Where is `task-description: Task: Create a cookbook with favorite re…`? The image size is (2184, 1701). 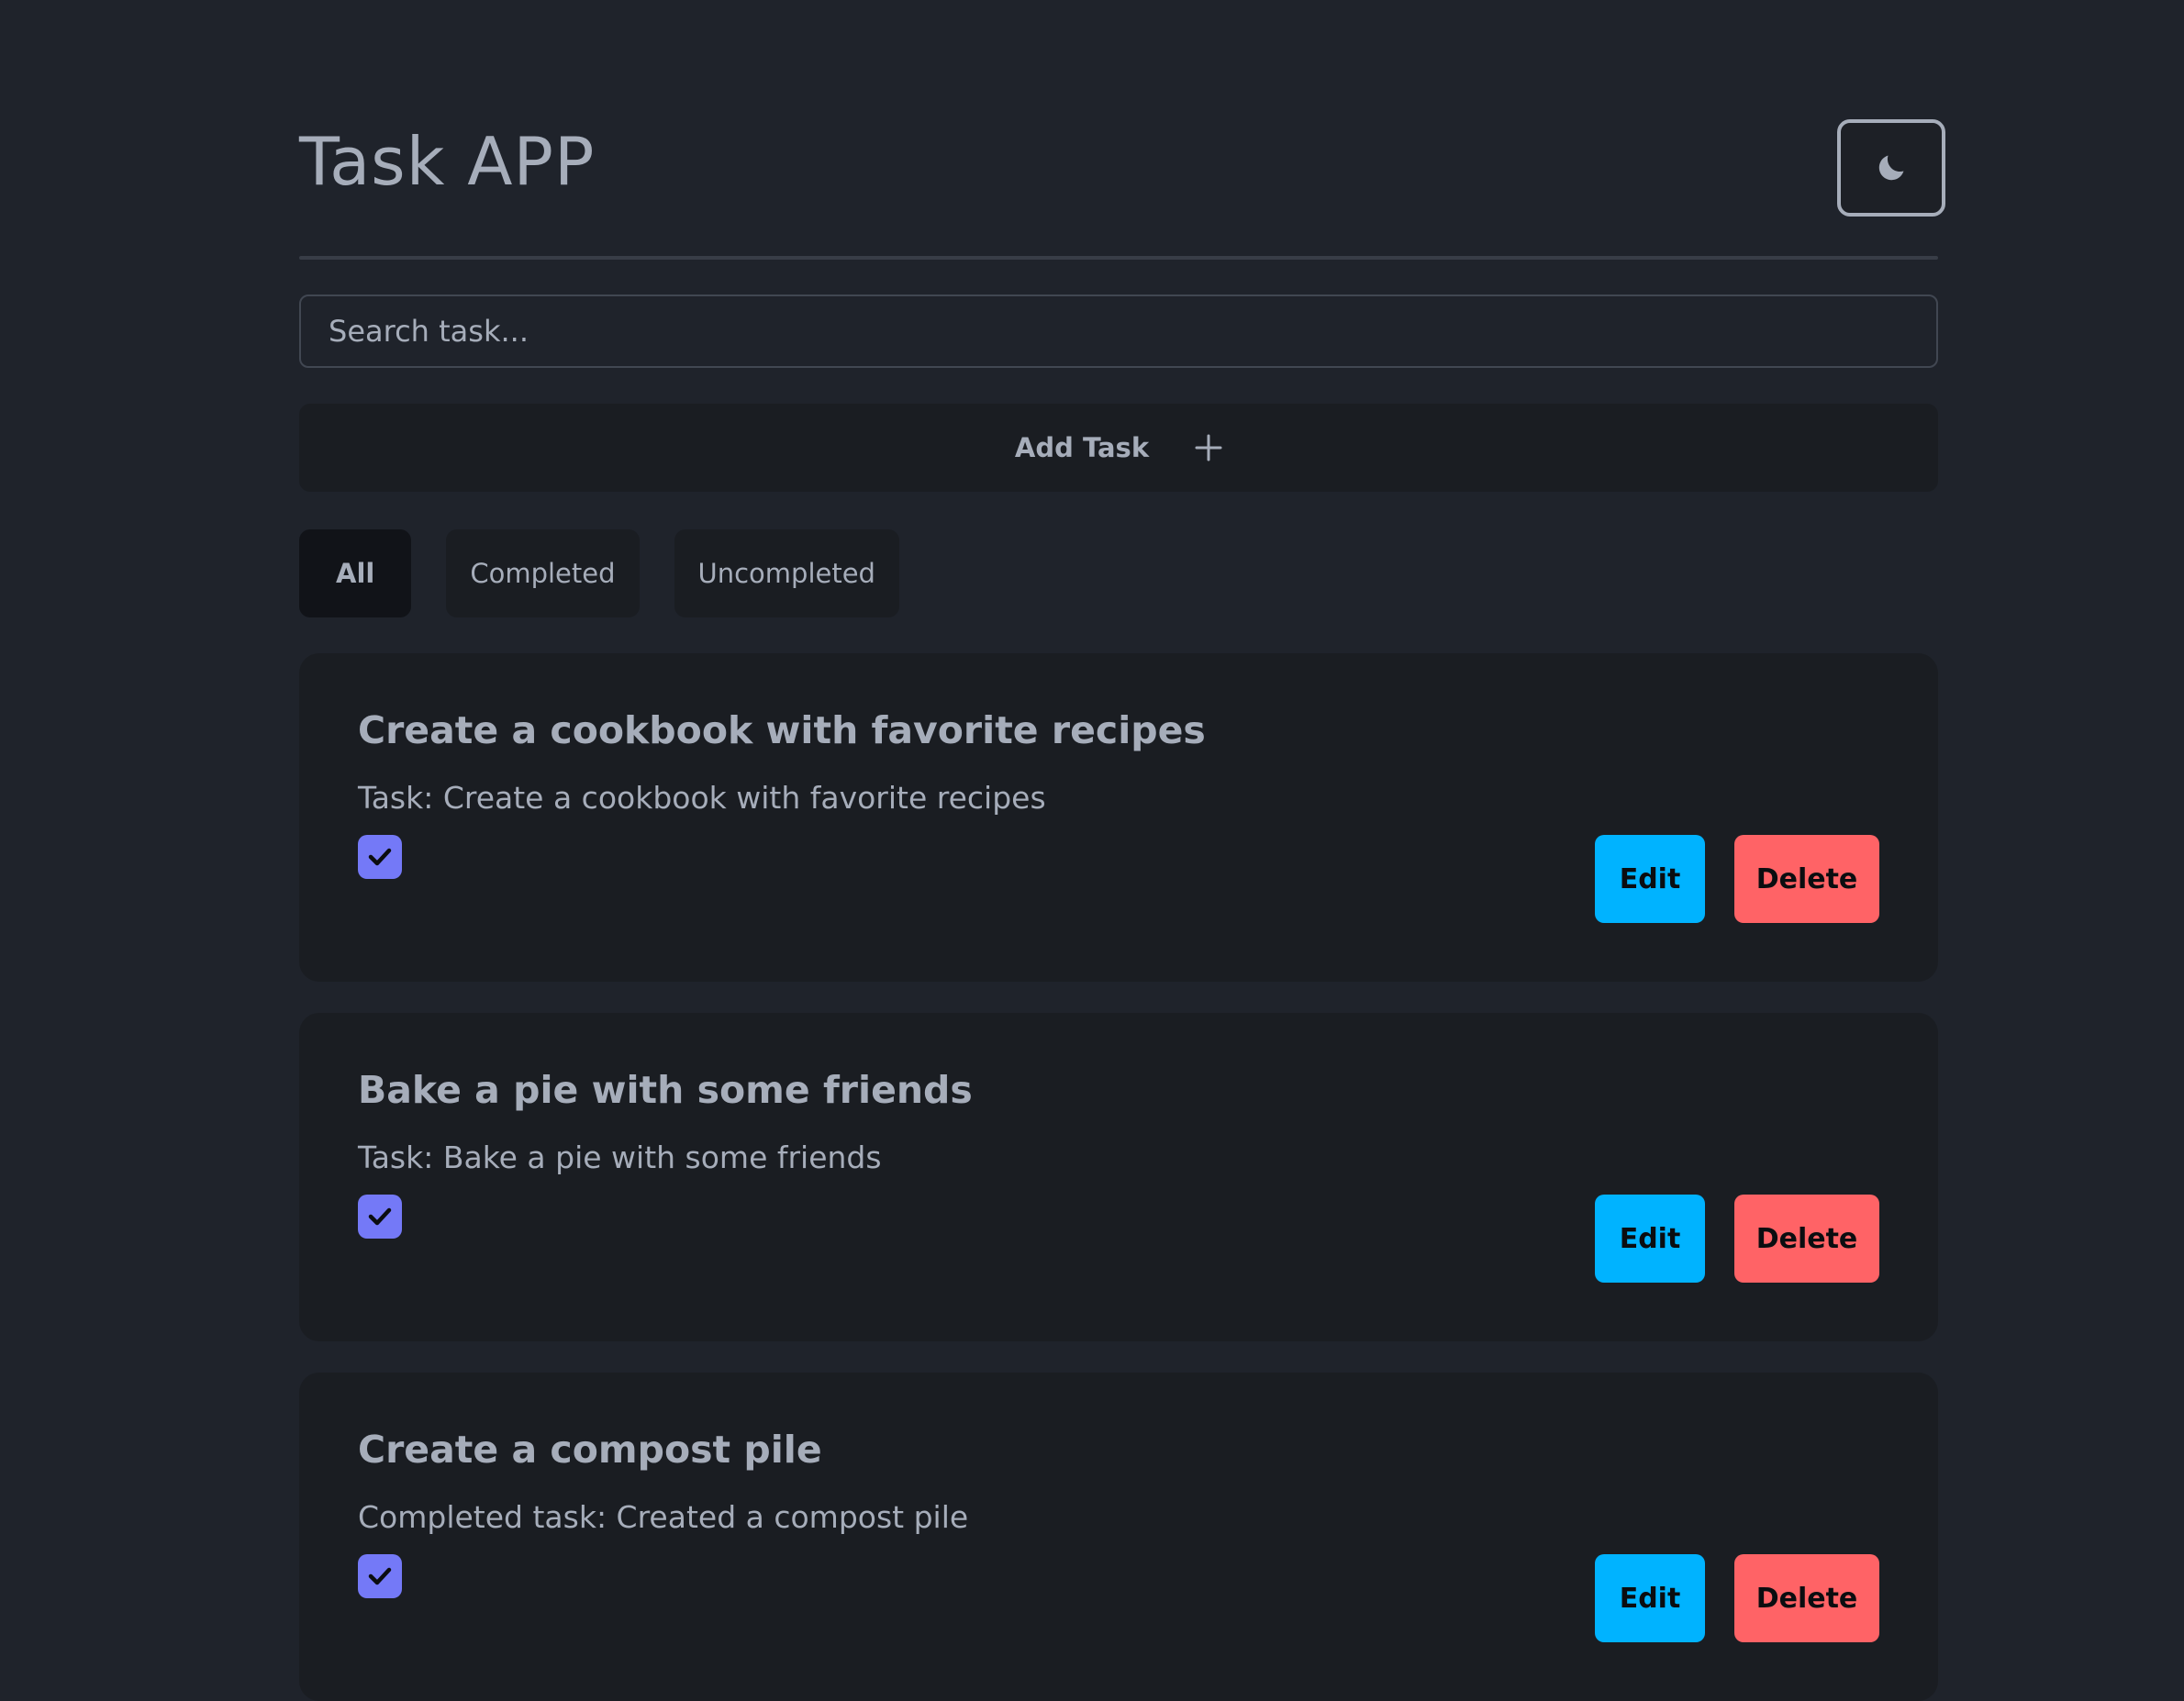 task-description: Task: Create a cookbook with favorite re… is located at coordinates (702, 798).